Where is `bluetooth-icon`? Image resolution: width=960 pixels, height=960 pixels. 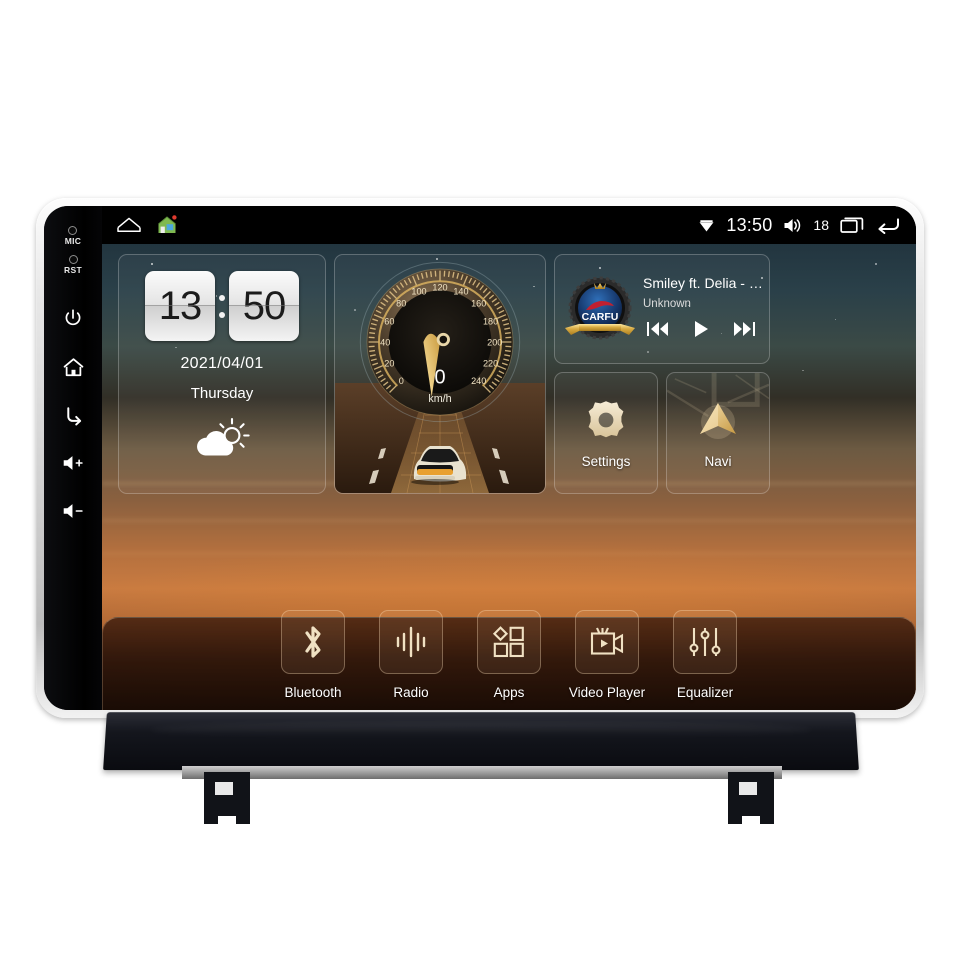
bluetooth-icon is located at coordinates (313, 642).